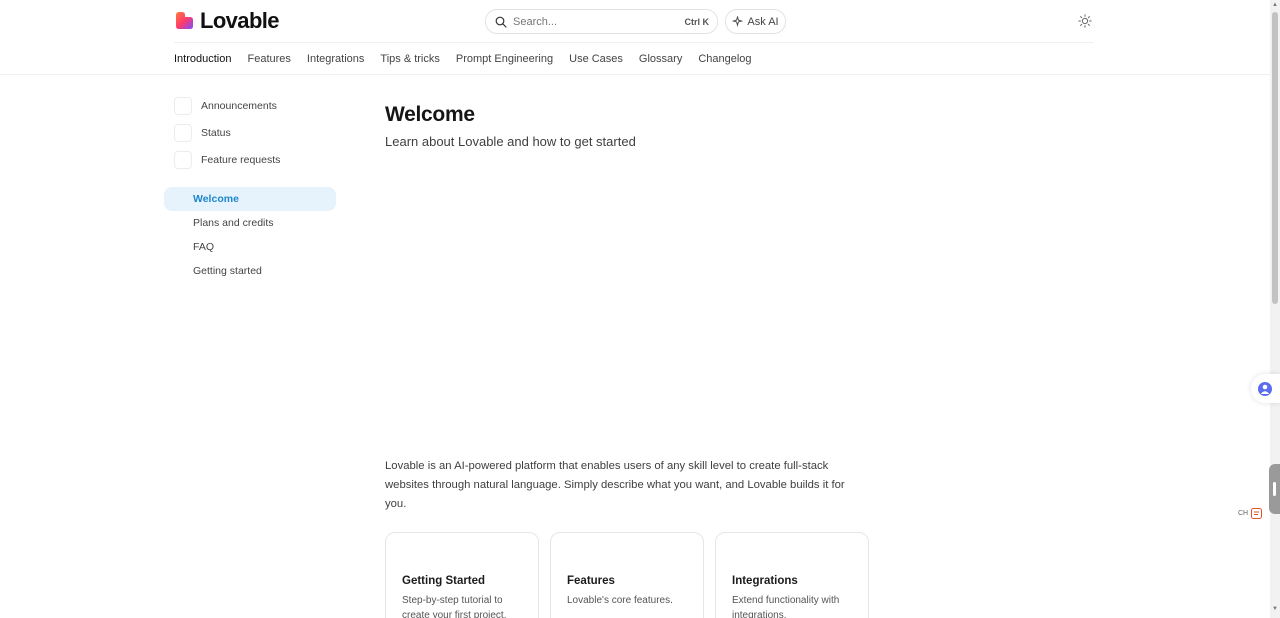 This screenshot has width=1280, height=618. I want to click on tab-tips-tricks: Tips & tricks, so click(410, 59).